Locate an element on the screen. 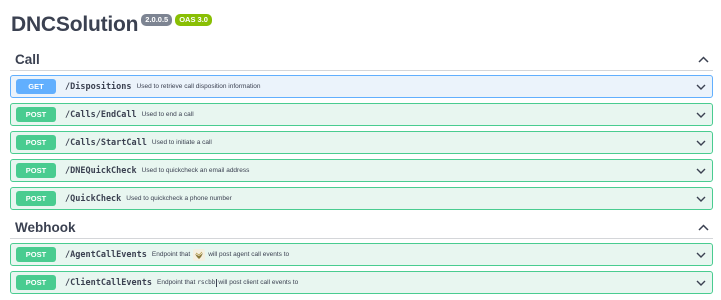  operation-path: /ClientCallEvents is located at coordinates (108, 282).